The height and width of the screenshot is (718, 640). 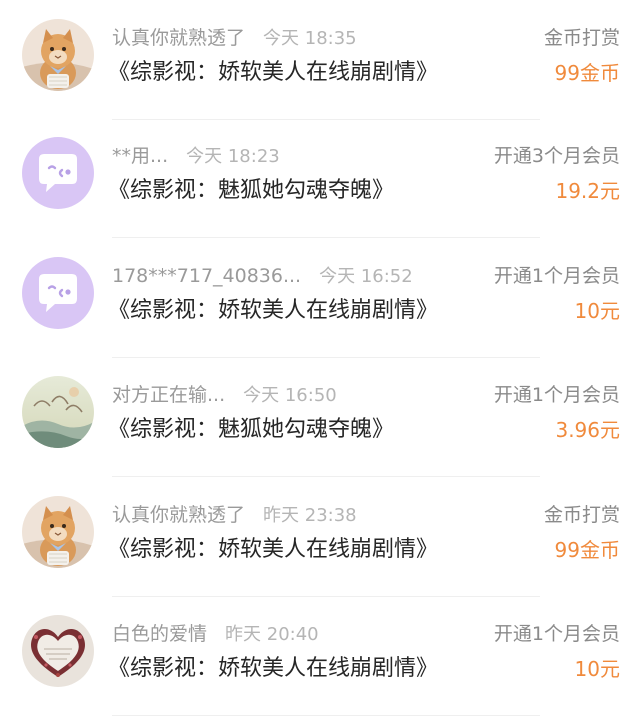 I want to click on user-info-line: 认真你就熟透了 昨天 23:38, so click(x=234, y=515).